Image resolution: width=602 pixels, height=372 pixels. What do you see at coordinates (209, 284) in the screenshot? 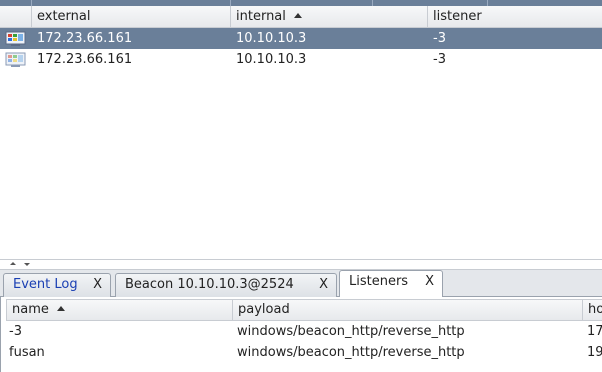
I see `tab-label: Beacon 10.10.10.3@2524` at bounding box center [209, 284].